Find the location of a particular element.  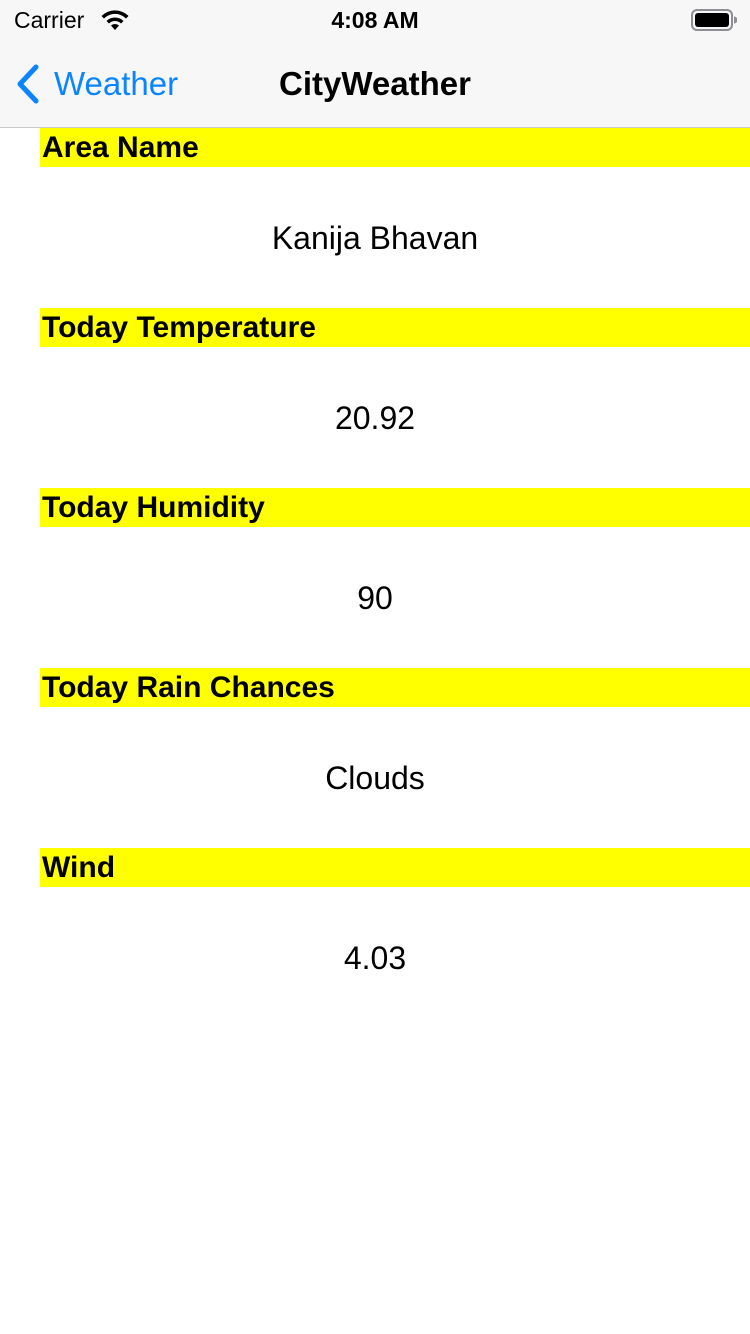

section-value: 20.92 is located at coordinates (375, 418).